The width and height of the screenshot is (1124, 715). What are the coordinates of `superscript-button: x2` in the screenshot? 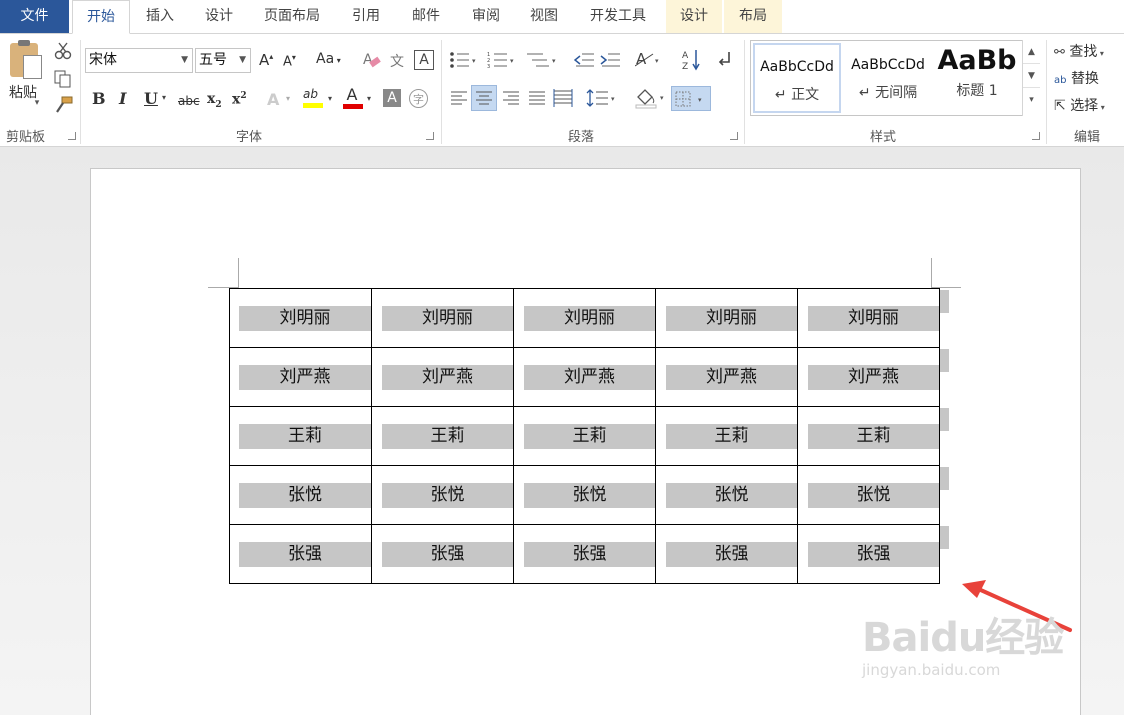 It's located at (239, 99).